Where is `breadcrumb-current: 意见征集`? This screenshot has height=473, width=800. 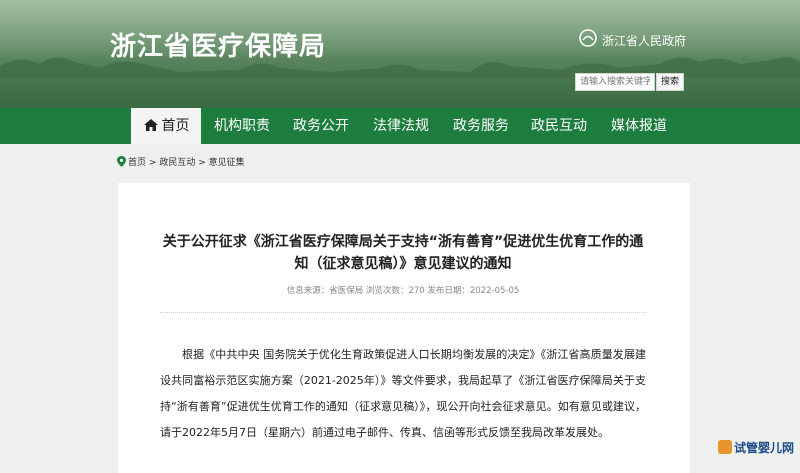
breadcrumb-current: 意见征集 is located at coordinates (226, 163).